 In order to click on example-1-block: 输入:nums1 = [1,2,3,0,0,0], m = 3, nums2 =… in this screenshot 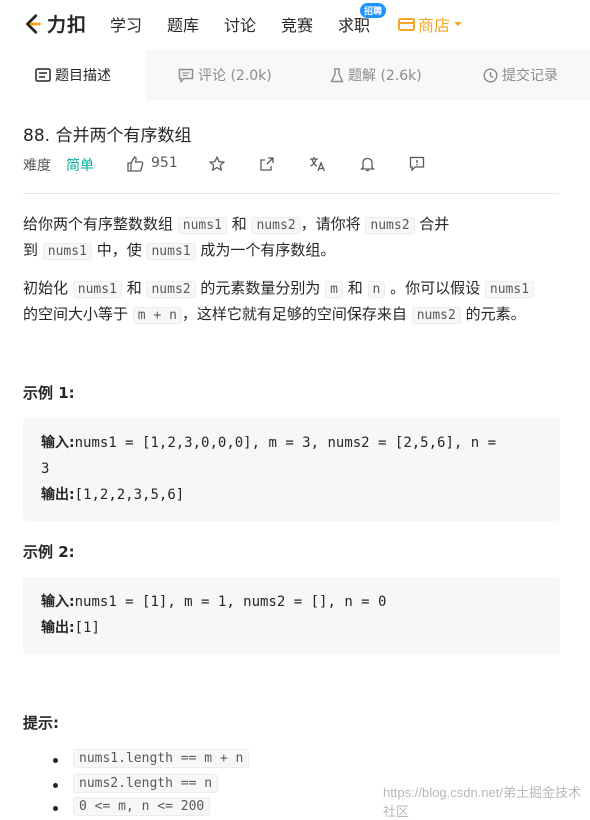, I will do `click(291, 469)`.